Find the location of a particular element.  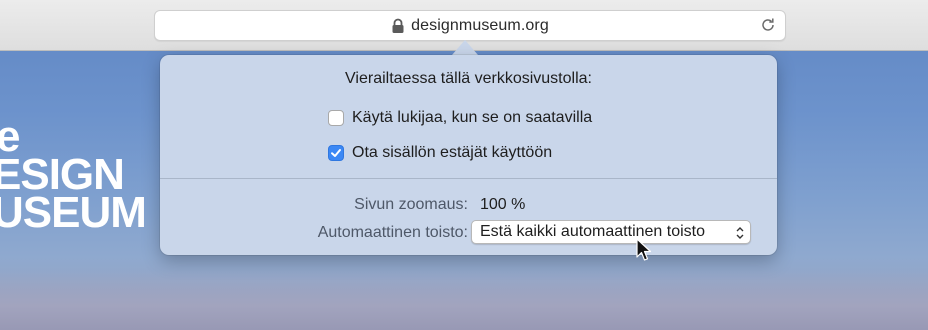

content-blockers-label: Ota sisällön estäjät käyttöön is located at coordinates (452, 152).